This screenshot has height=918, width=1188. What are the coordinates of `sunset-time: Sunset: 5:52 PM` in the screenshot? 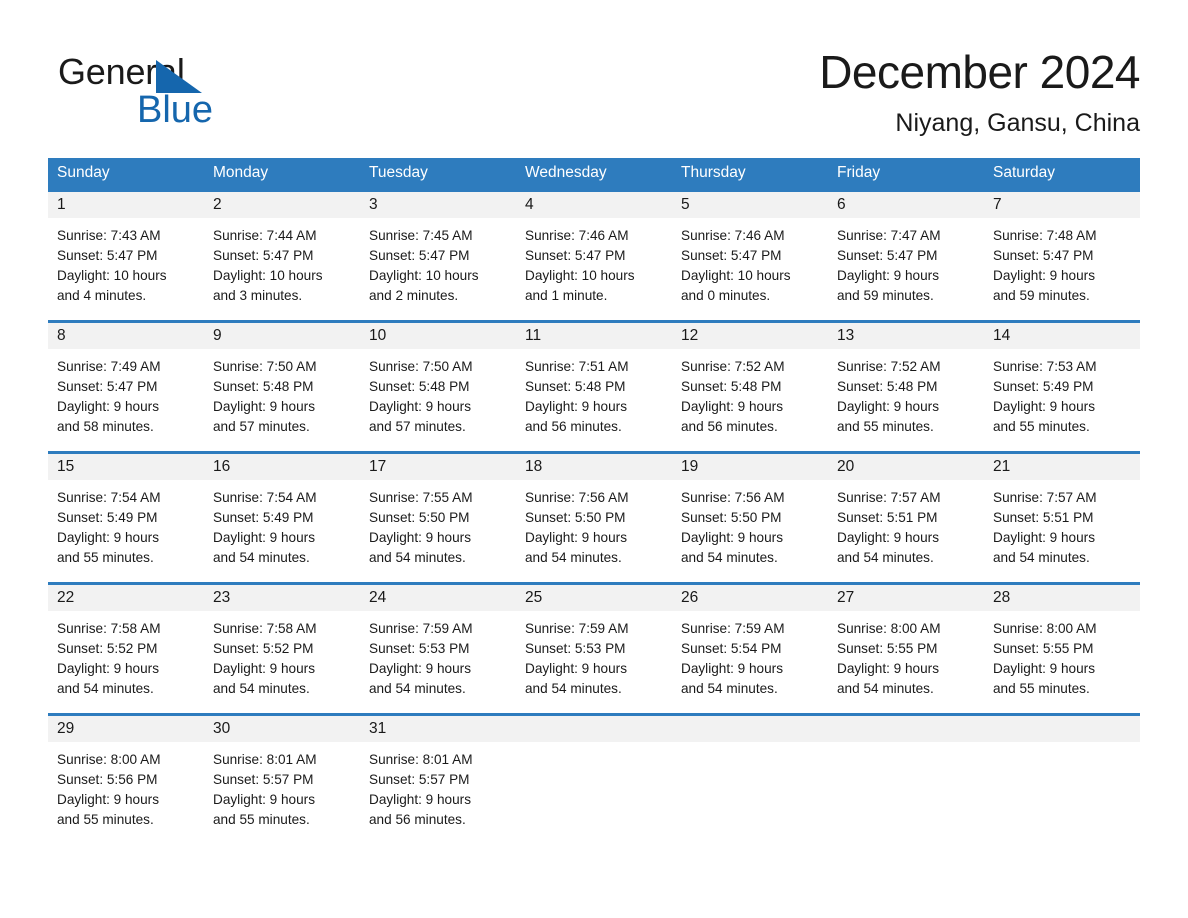 It's located at (263, 648).